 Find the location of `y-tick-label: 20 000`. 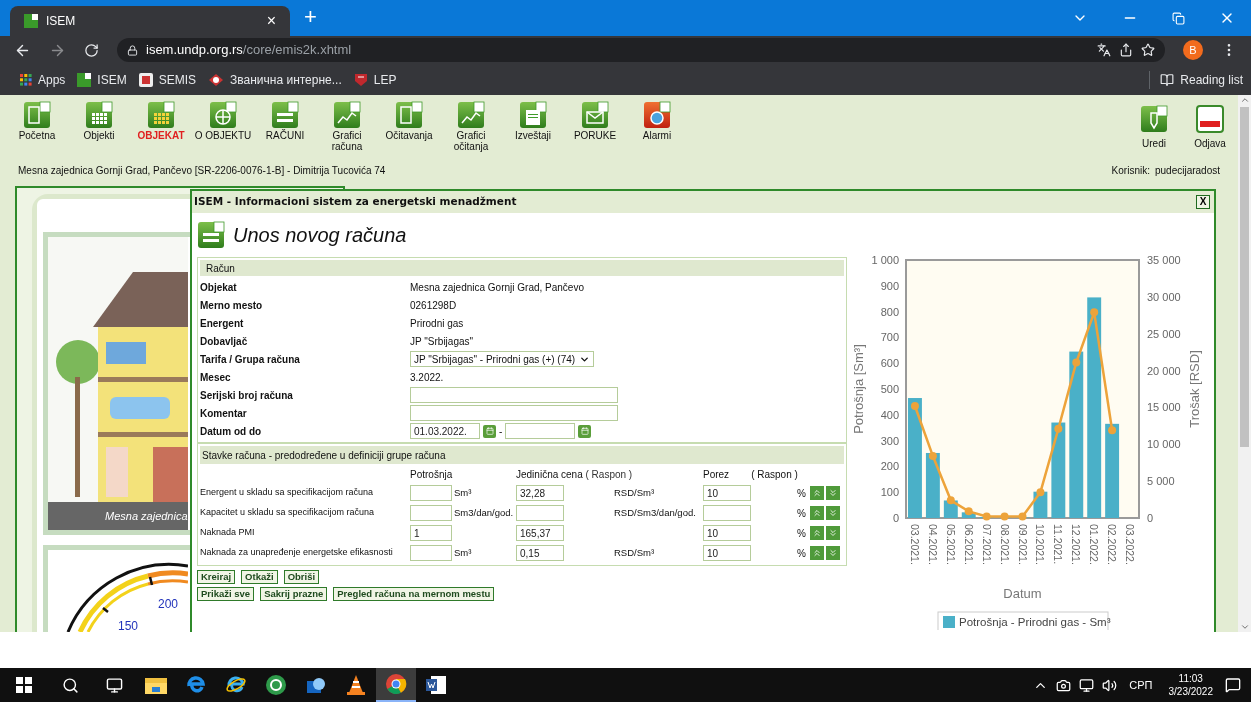

y-tick-label: 20 000 is located at coordinates (1164, 370).